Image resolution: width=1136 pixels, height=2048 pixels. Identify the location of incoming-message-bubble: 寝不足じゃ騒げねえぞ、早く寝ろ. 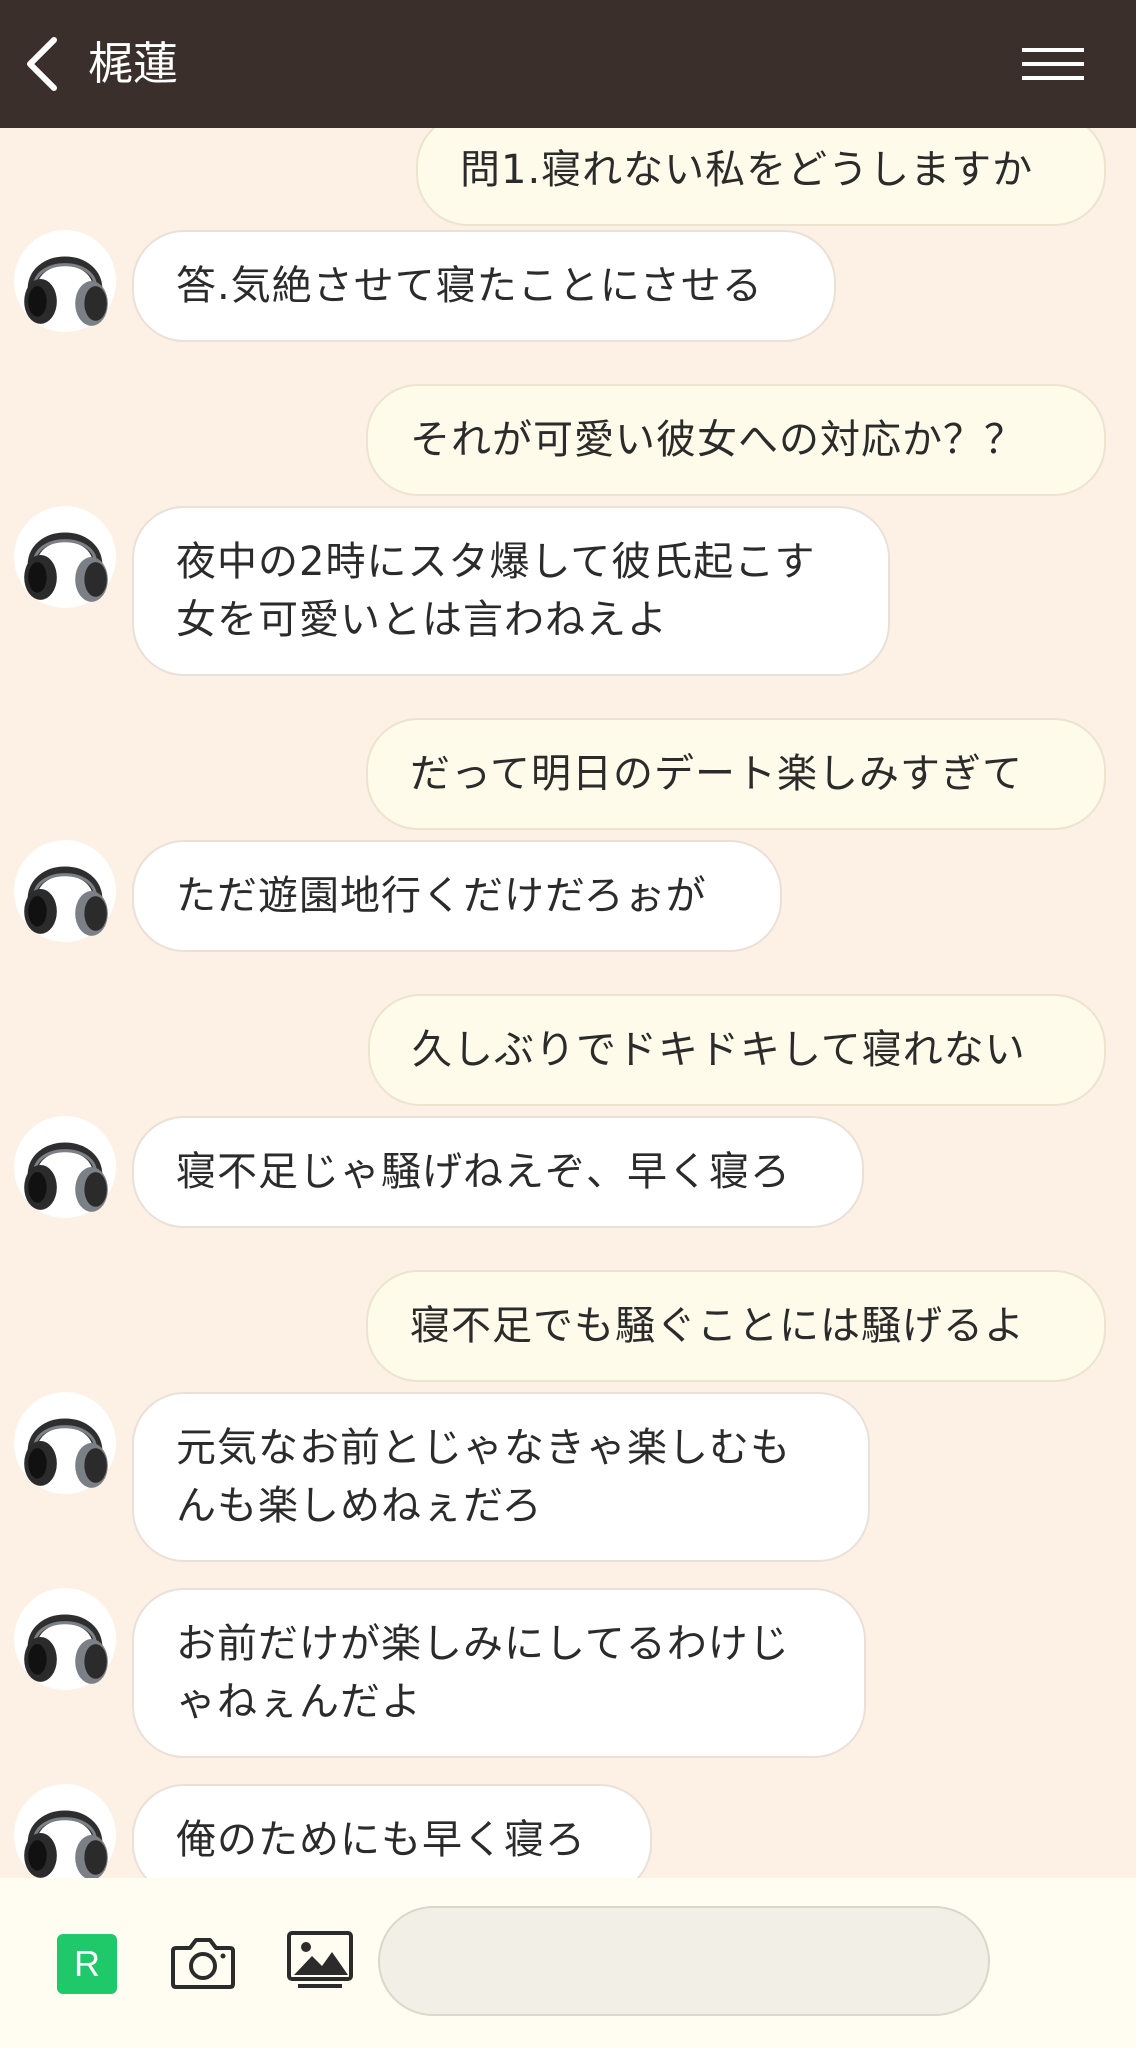
(498, 1172).